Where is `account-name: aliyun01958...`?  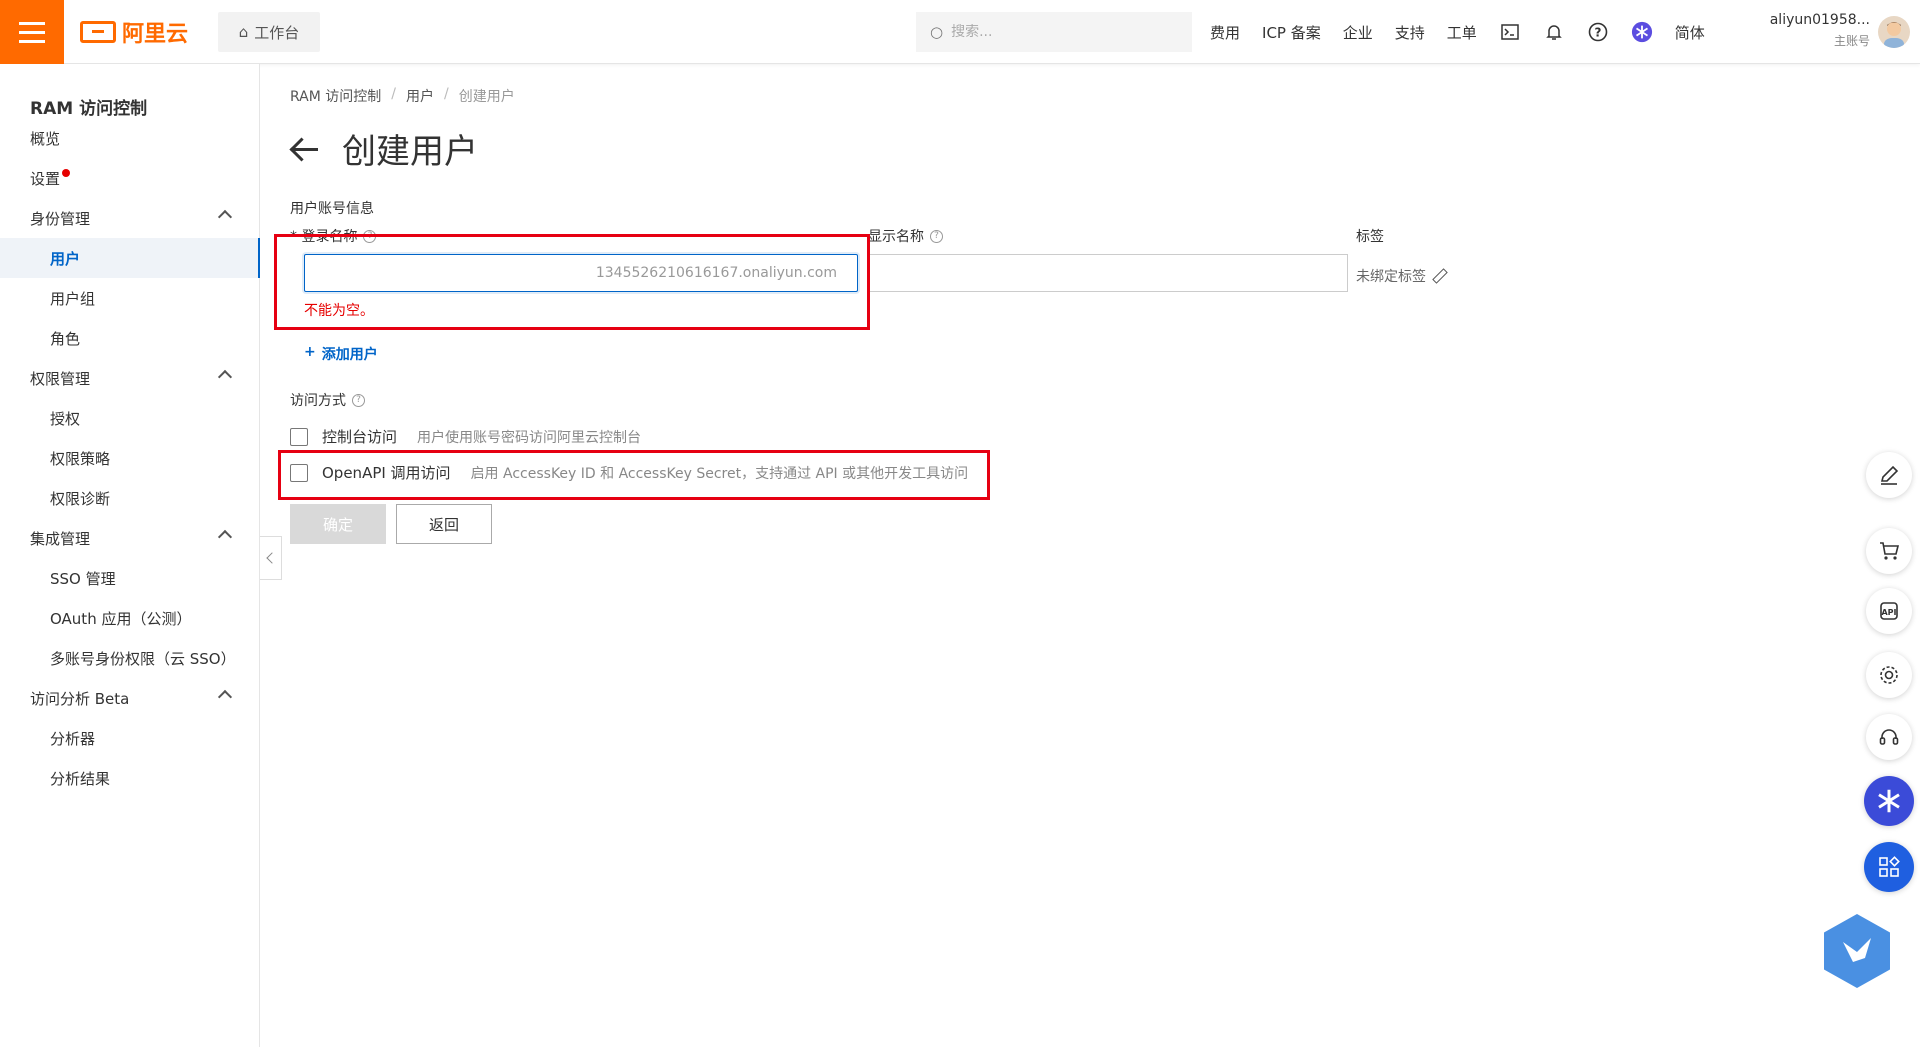
account-name: aliyun01958... is located at coordinates (1819, 20).